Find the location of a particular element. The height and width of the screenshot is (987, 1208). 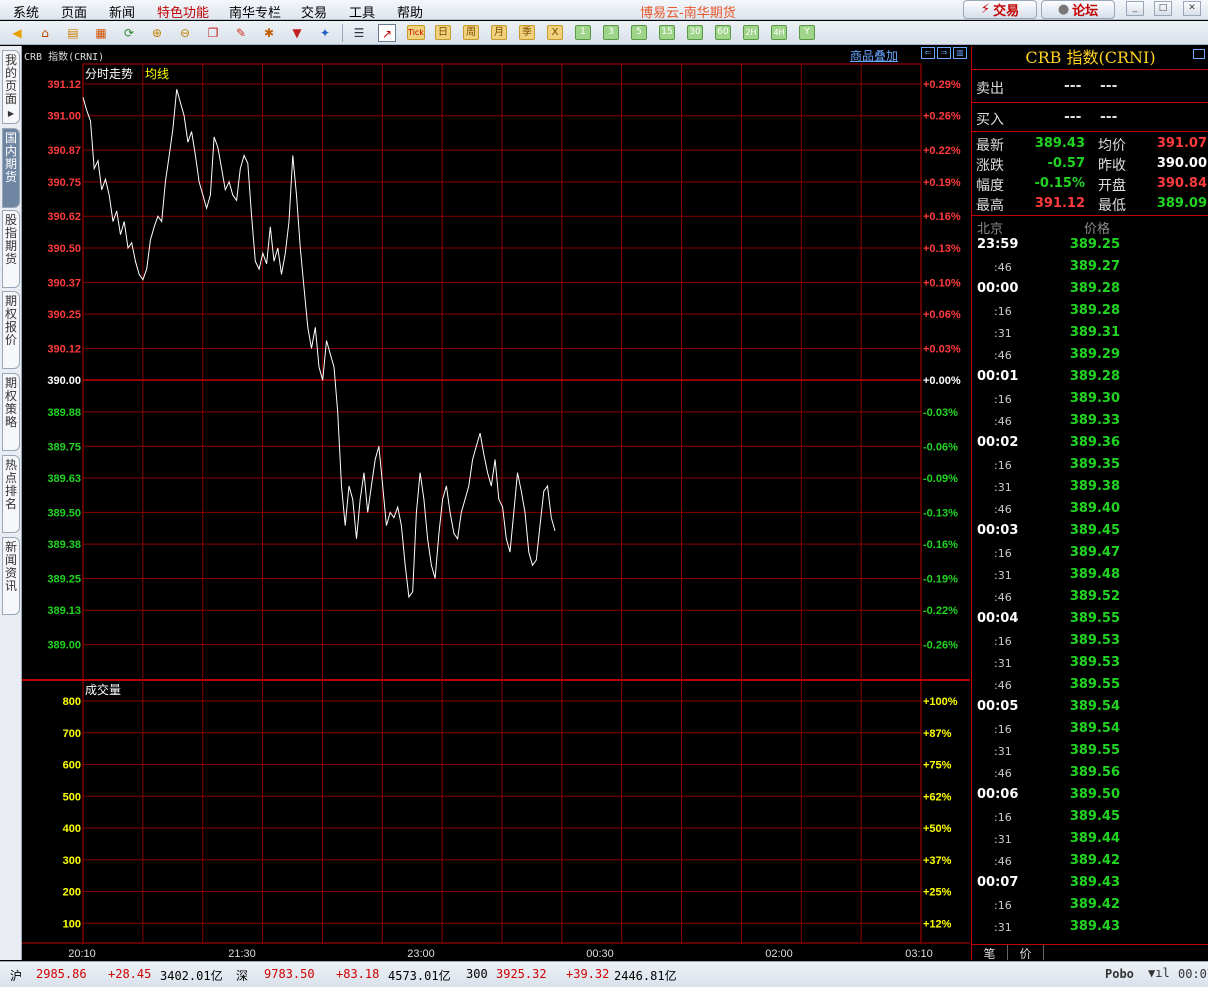

percent-axis-label: +0.03% is located at coordinates (942, 349).